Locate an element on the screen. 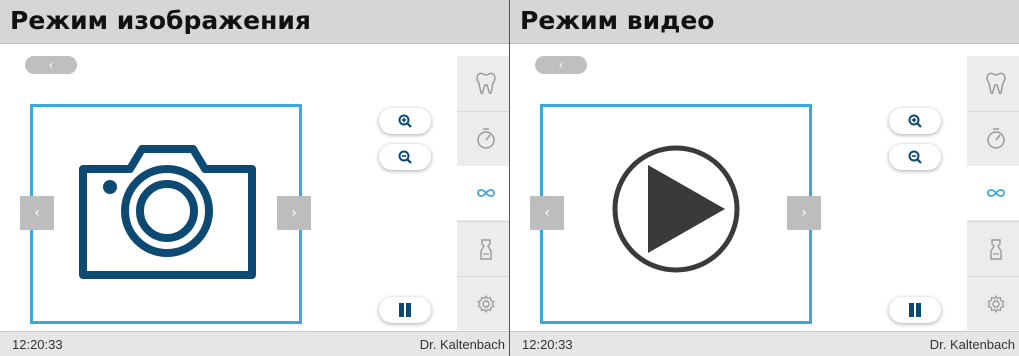 The width and height of the screenshot is (1019, 356). panel-title-bar: Режим изображения is located at coordinates (254, 22).